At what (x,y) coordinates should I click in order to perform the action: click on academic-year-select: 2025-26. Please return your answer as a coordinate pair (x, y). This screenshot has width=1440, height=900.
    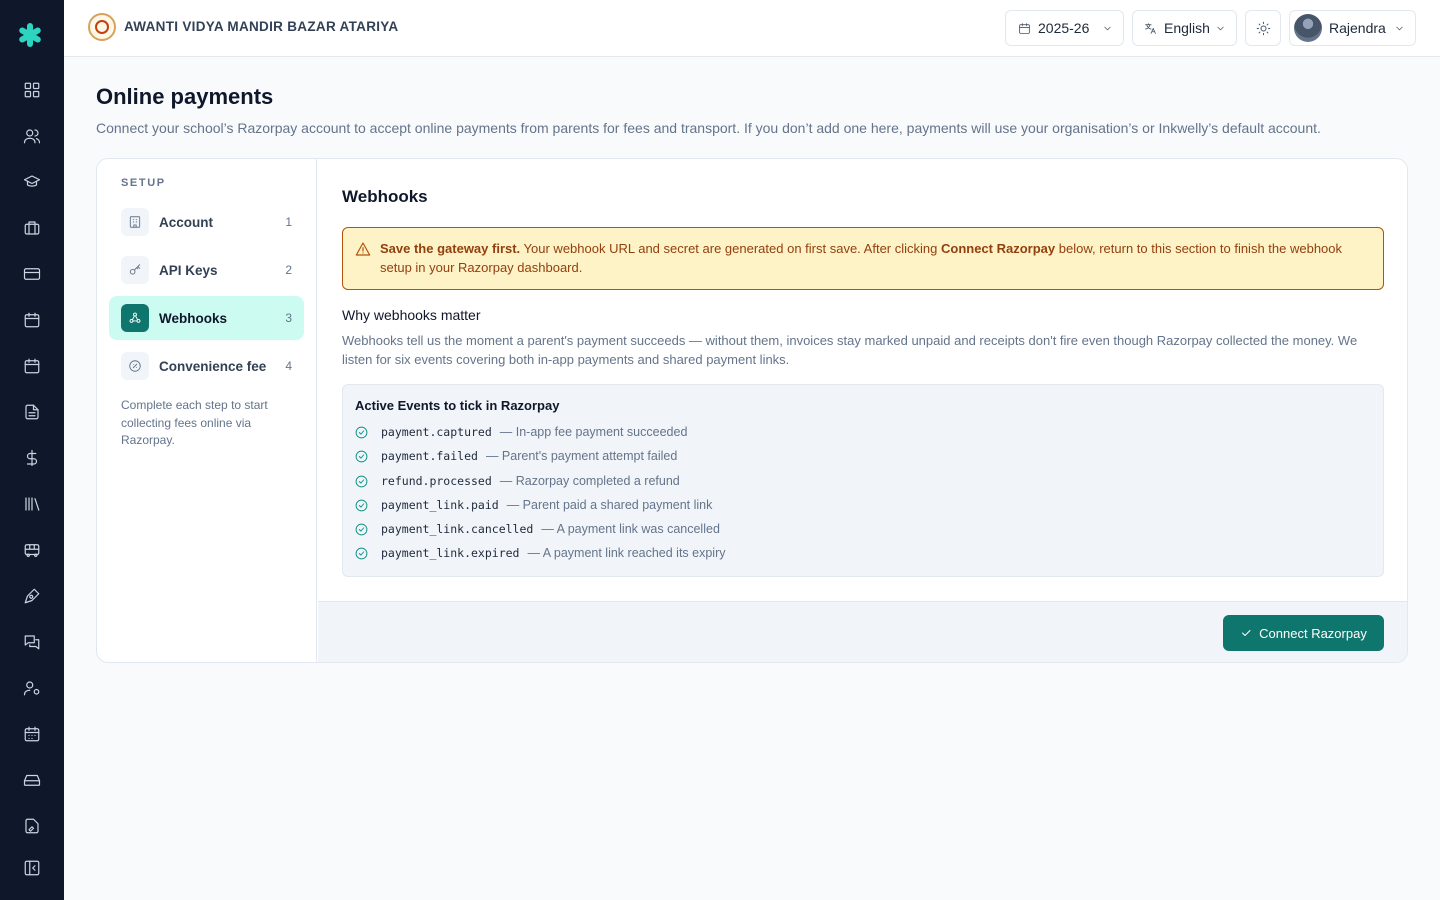
    Looking at the image, I should click on (1064, 28).